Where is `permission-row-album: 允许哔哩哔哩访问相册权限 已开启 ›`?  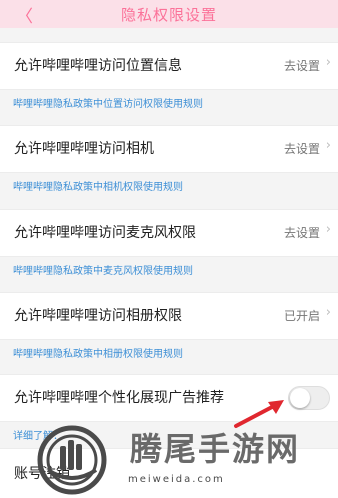 permission-row-album: 允许哔哩哔哩访问相册权限 已开启 › is located at coordinates (169, 316).